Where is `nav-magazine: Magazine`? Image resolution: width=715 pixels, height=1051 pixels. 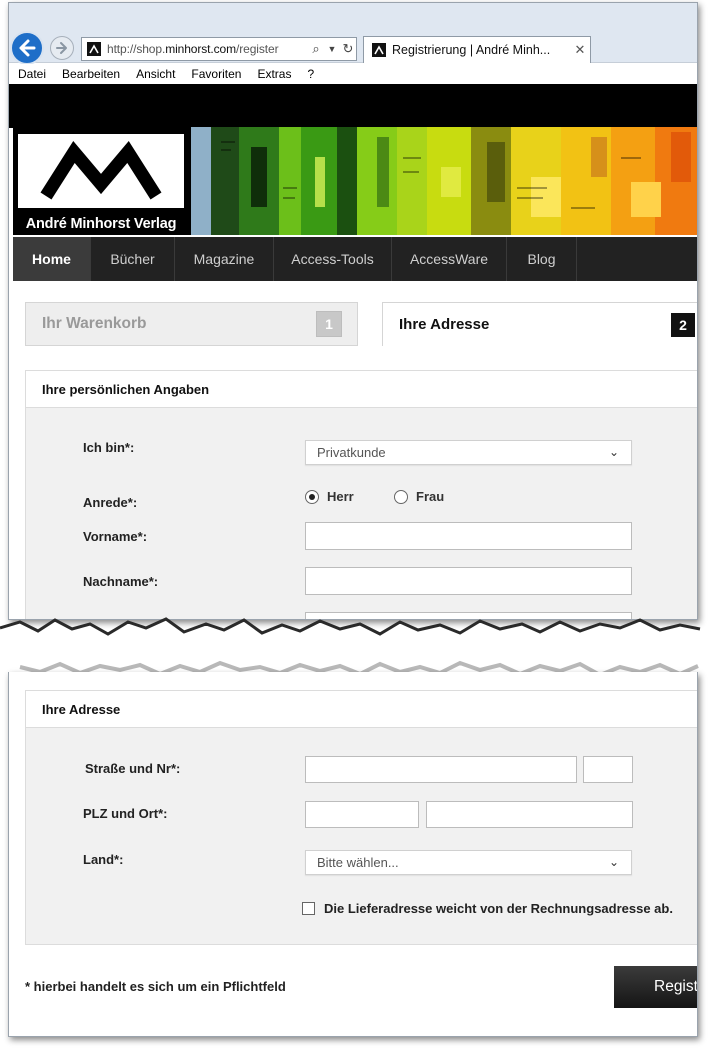 nav-magazine: Magazine is located at coordinates (224, 259).